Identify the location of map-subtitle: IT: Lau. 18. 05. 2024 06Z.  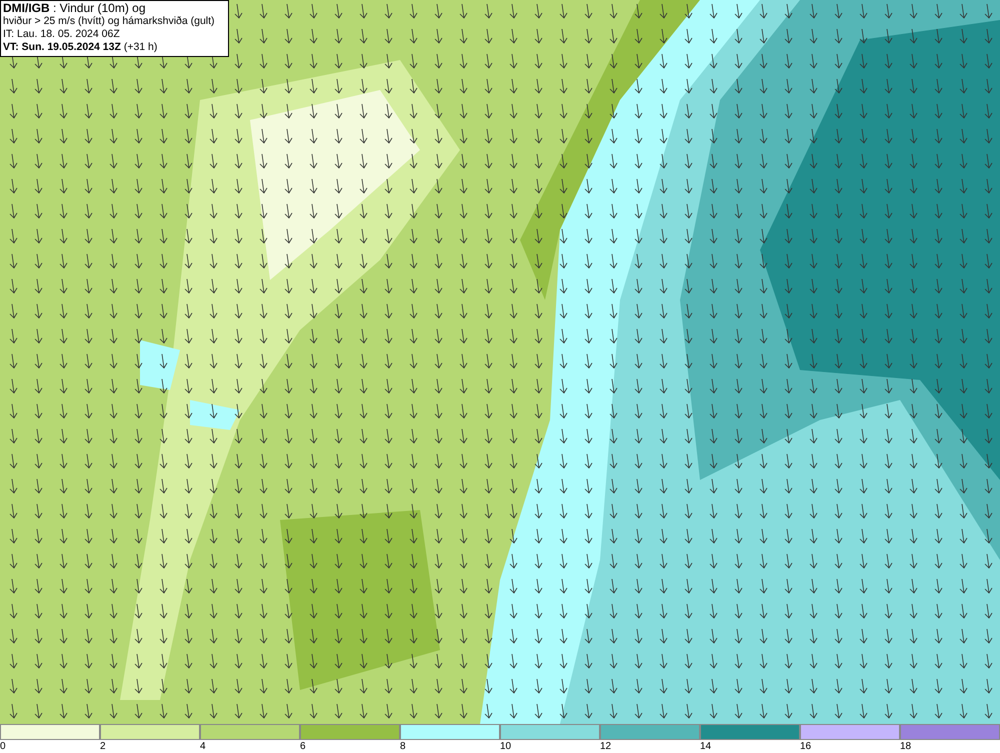
(62, 34).